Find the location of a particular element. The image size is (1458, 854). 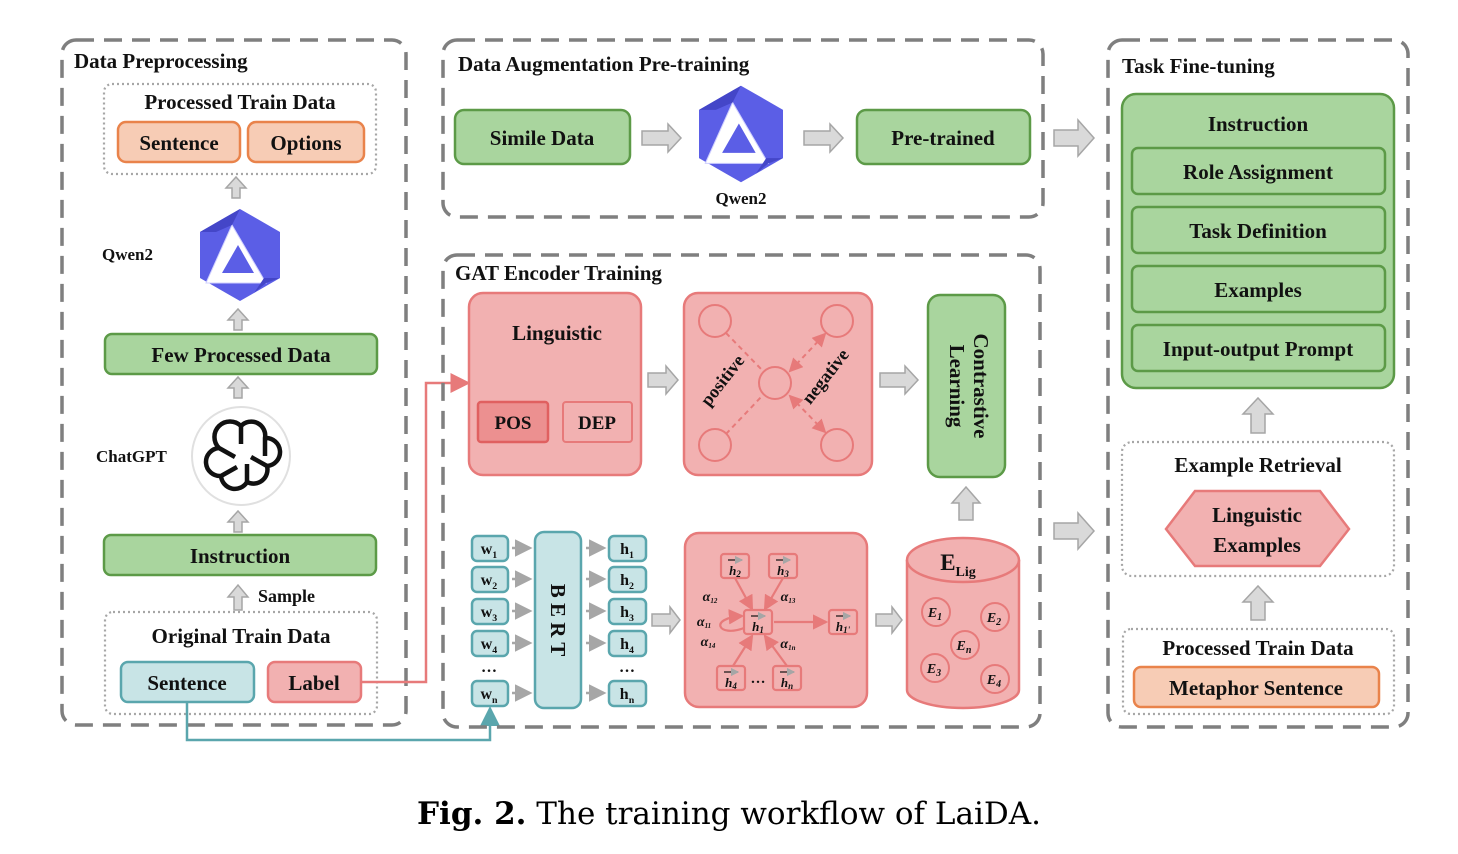

figure-caption: Fig. 2. The training workflow of LaiDA. is located at coordinates (729, 814).